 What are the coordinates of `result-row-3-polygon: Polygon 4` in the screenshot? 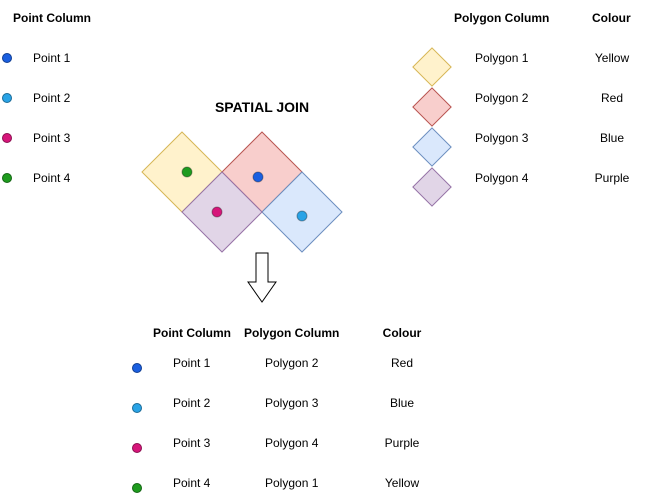 It's located at (292, 443).